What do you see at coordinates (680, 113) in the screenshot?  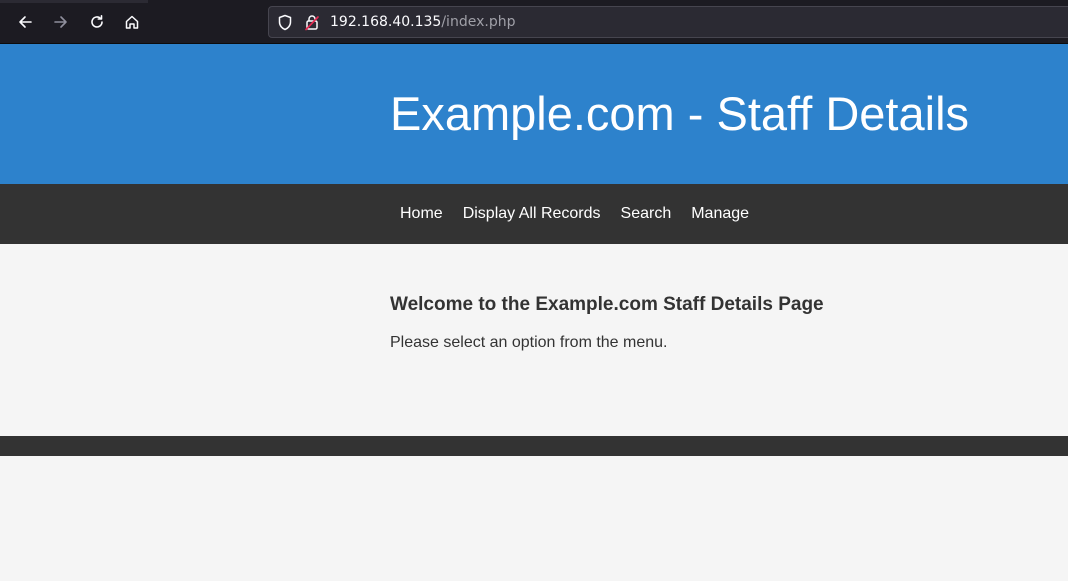 I see `page-title: Example.com - Staff Details` at bounding box center [680, 113].